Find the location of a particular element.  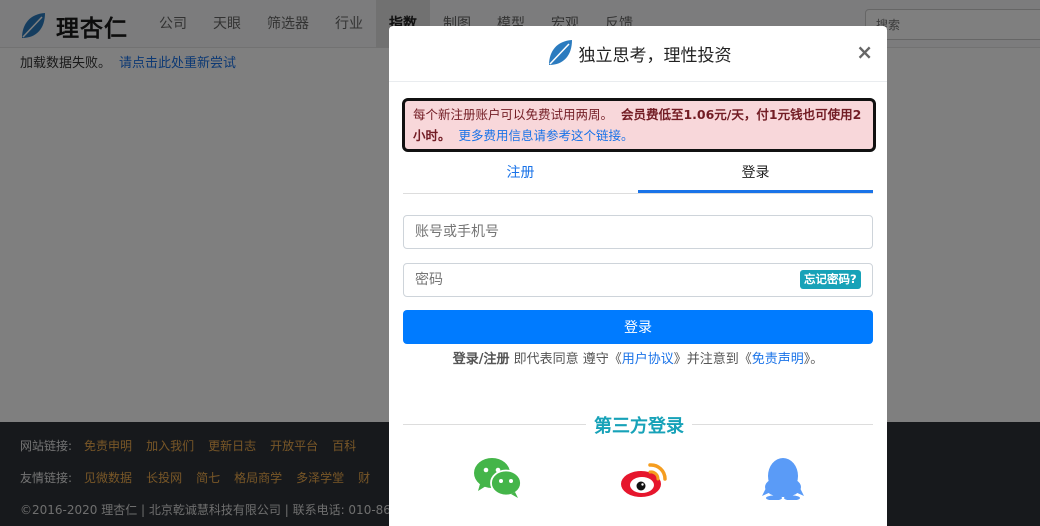

agreement-part: 即代表同意 遵守《 is located at coordinates (567, 359).